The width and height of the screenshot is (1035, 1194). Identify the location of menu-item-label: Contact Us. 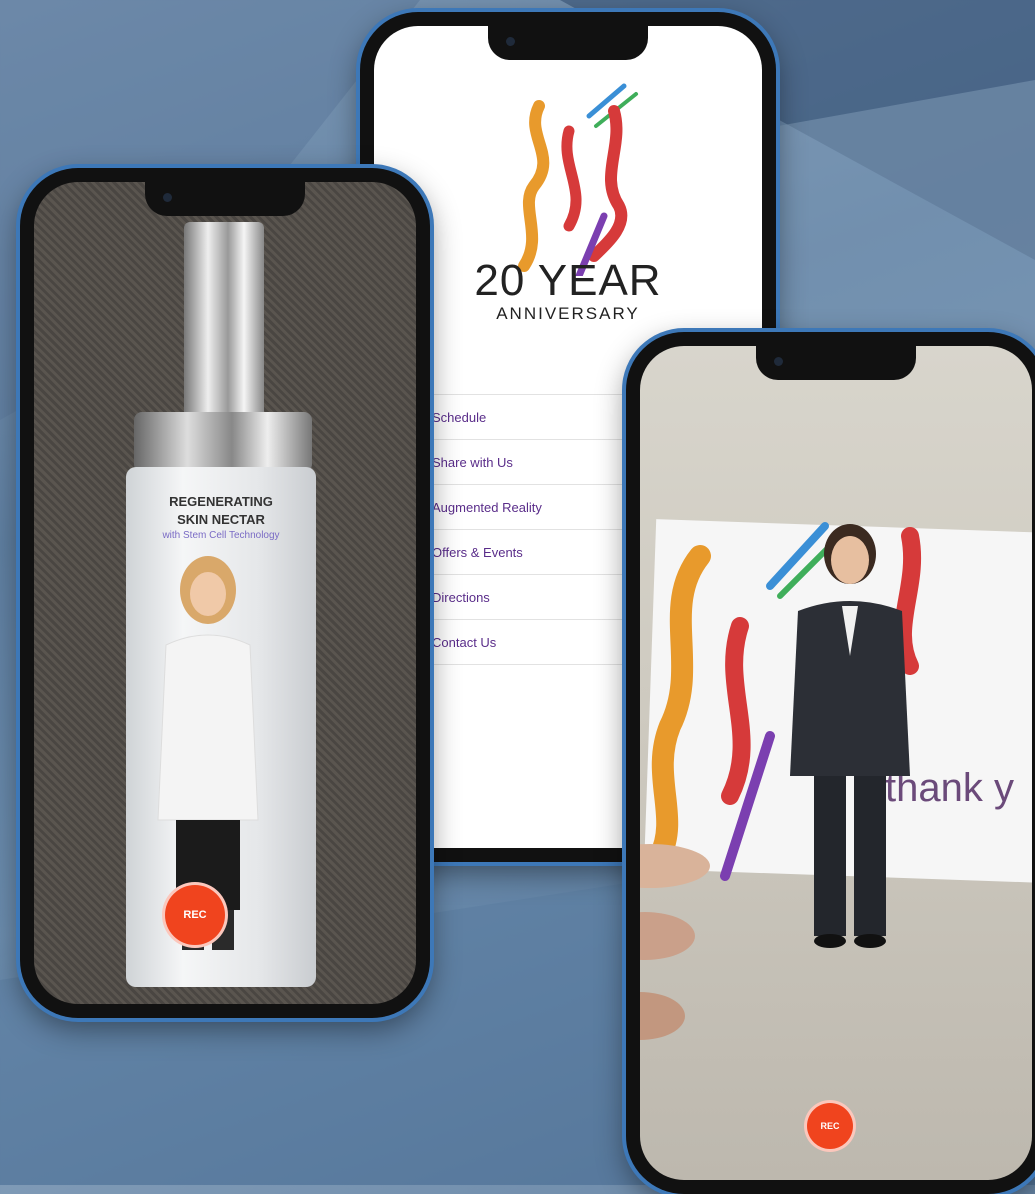
(464, 642).